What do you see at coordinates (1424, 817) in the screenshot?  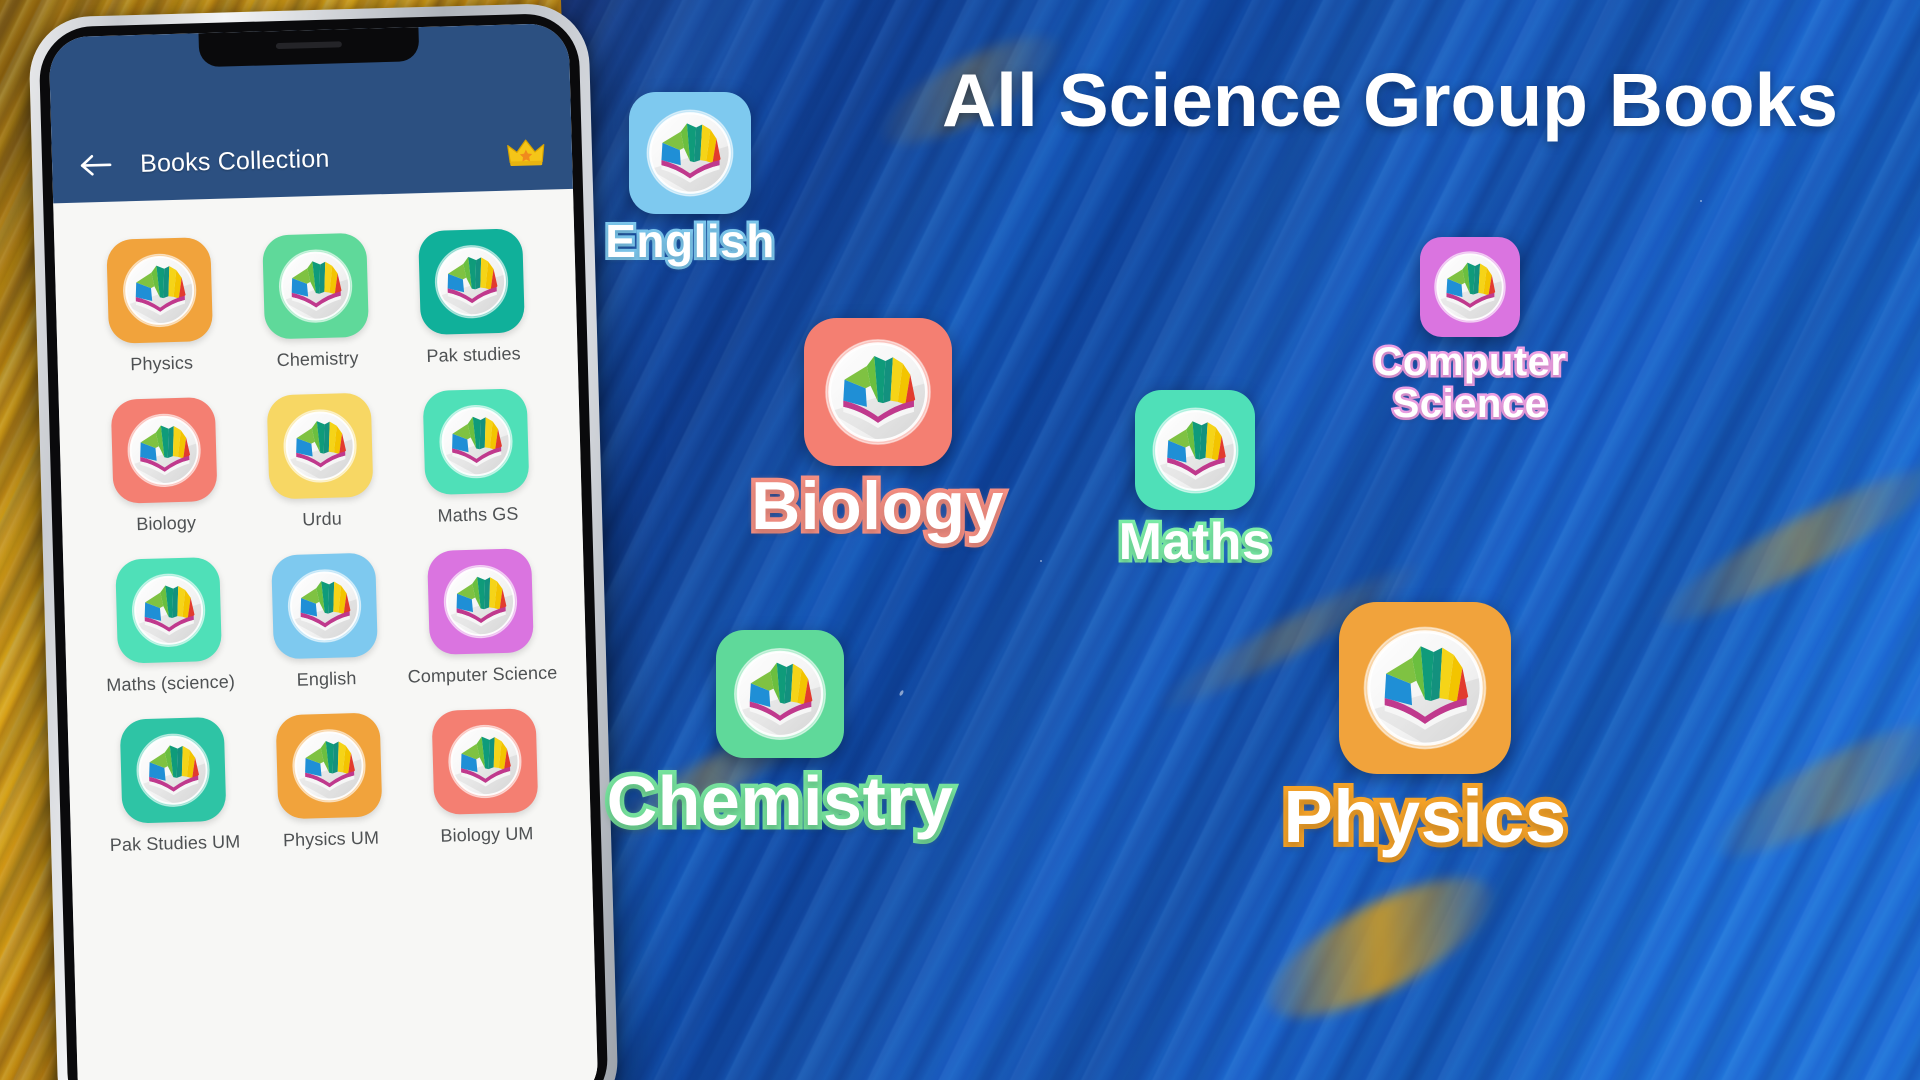 I see `promo-label: Physics` at bounding box center [1424, 817].